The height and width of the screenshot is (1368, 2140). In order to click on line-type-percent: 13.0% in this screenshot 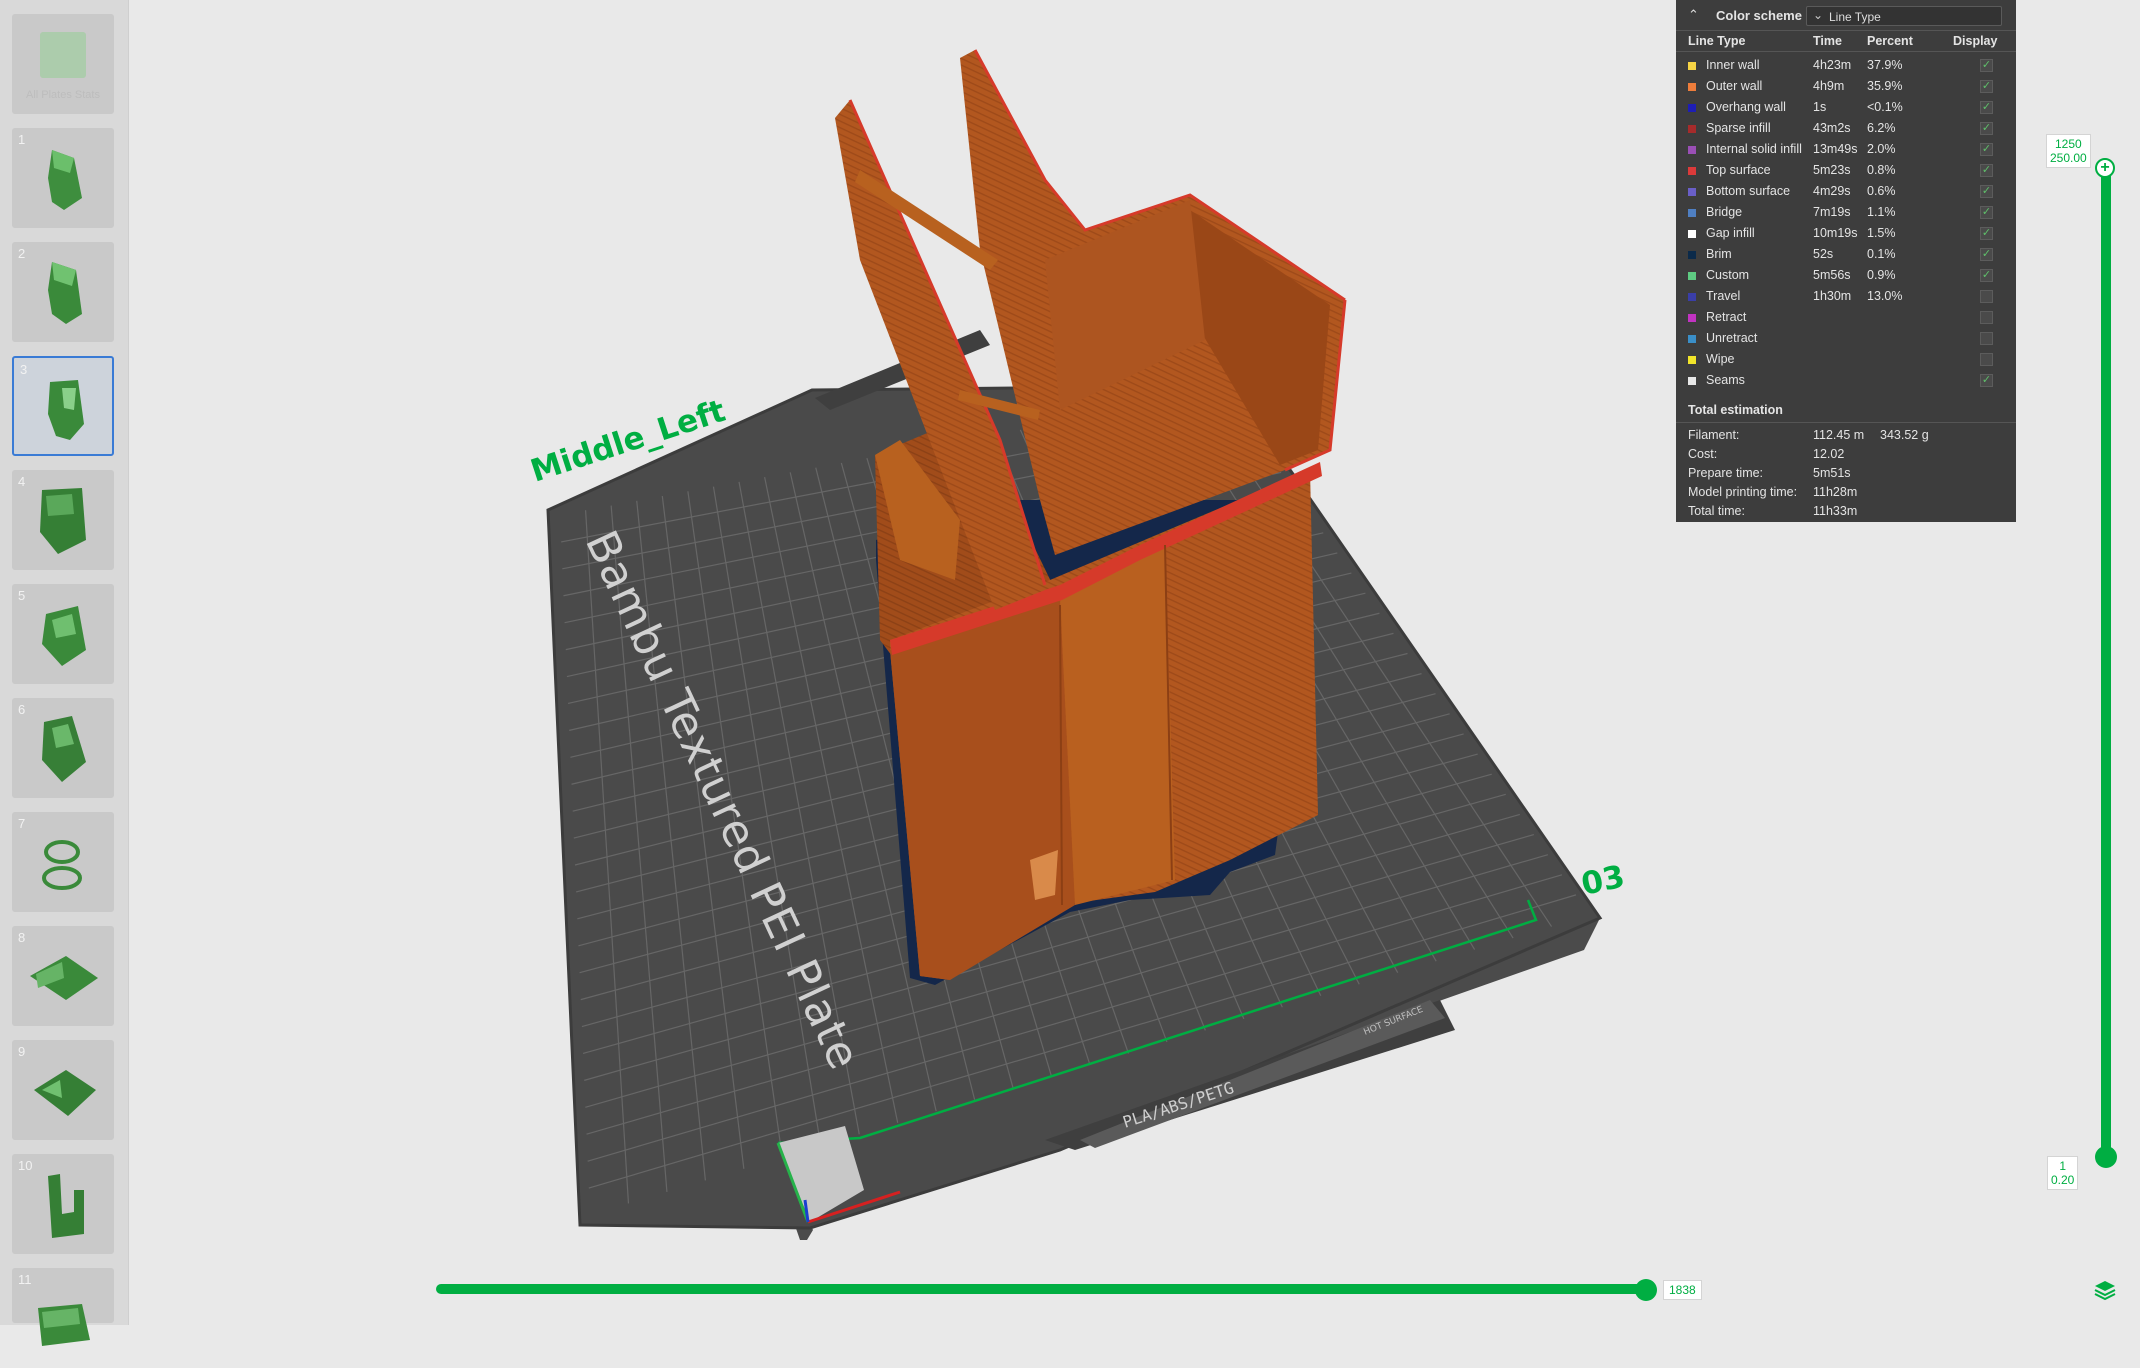, I will do `click(1885, 296)`.